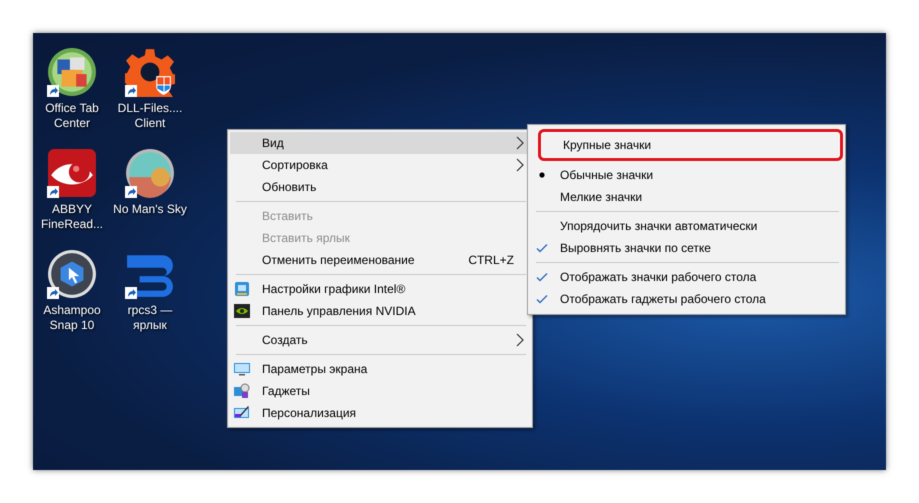 This screenshot has width=919, height=503. I want to click on planet-icon, so click(150, 173).